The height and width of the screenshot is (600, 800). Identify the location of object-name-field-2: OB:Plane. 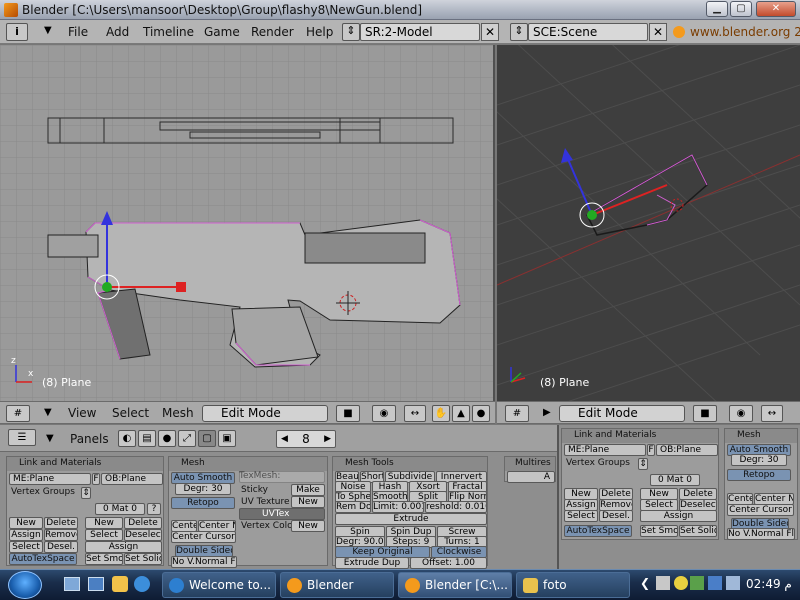
(687, 450).